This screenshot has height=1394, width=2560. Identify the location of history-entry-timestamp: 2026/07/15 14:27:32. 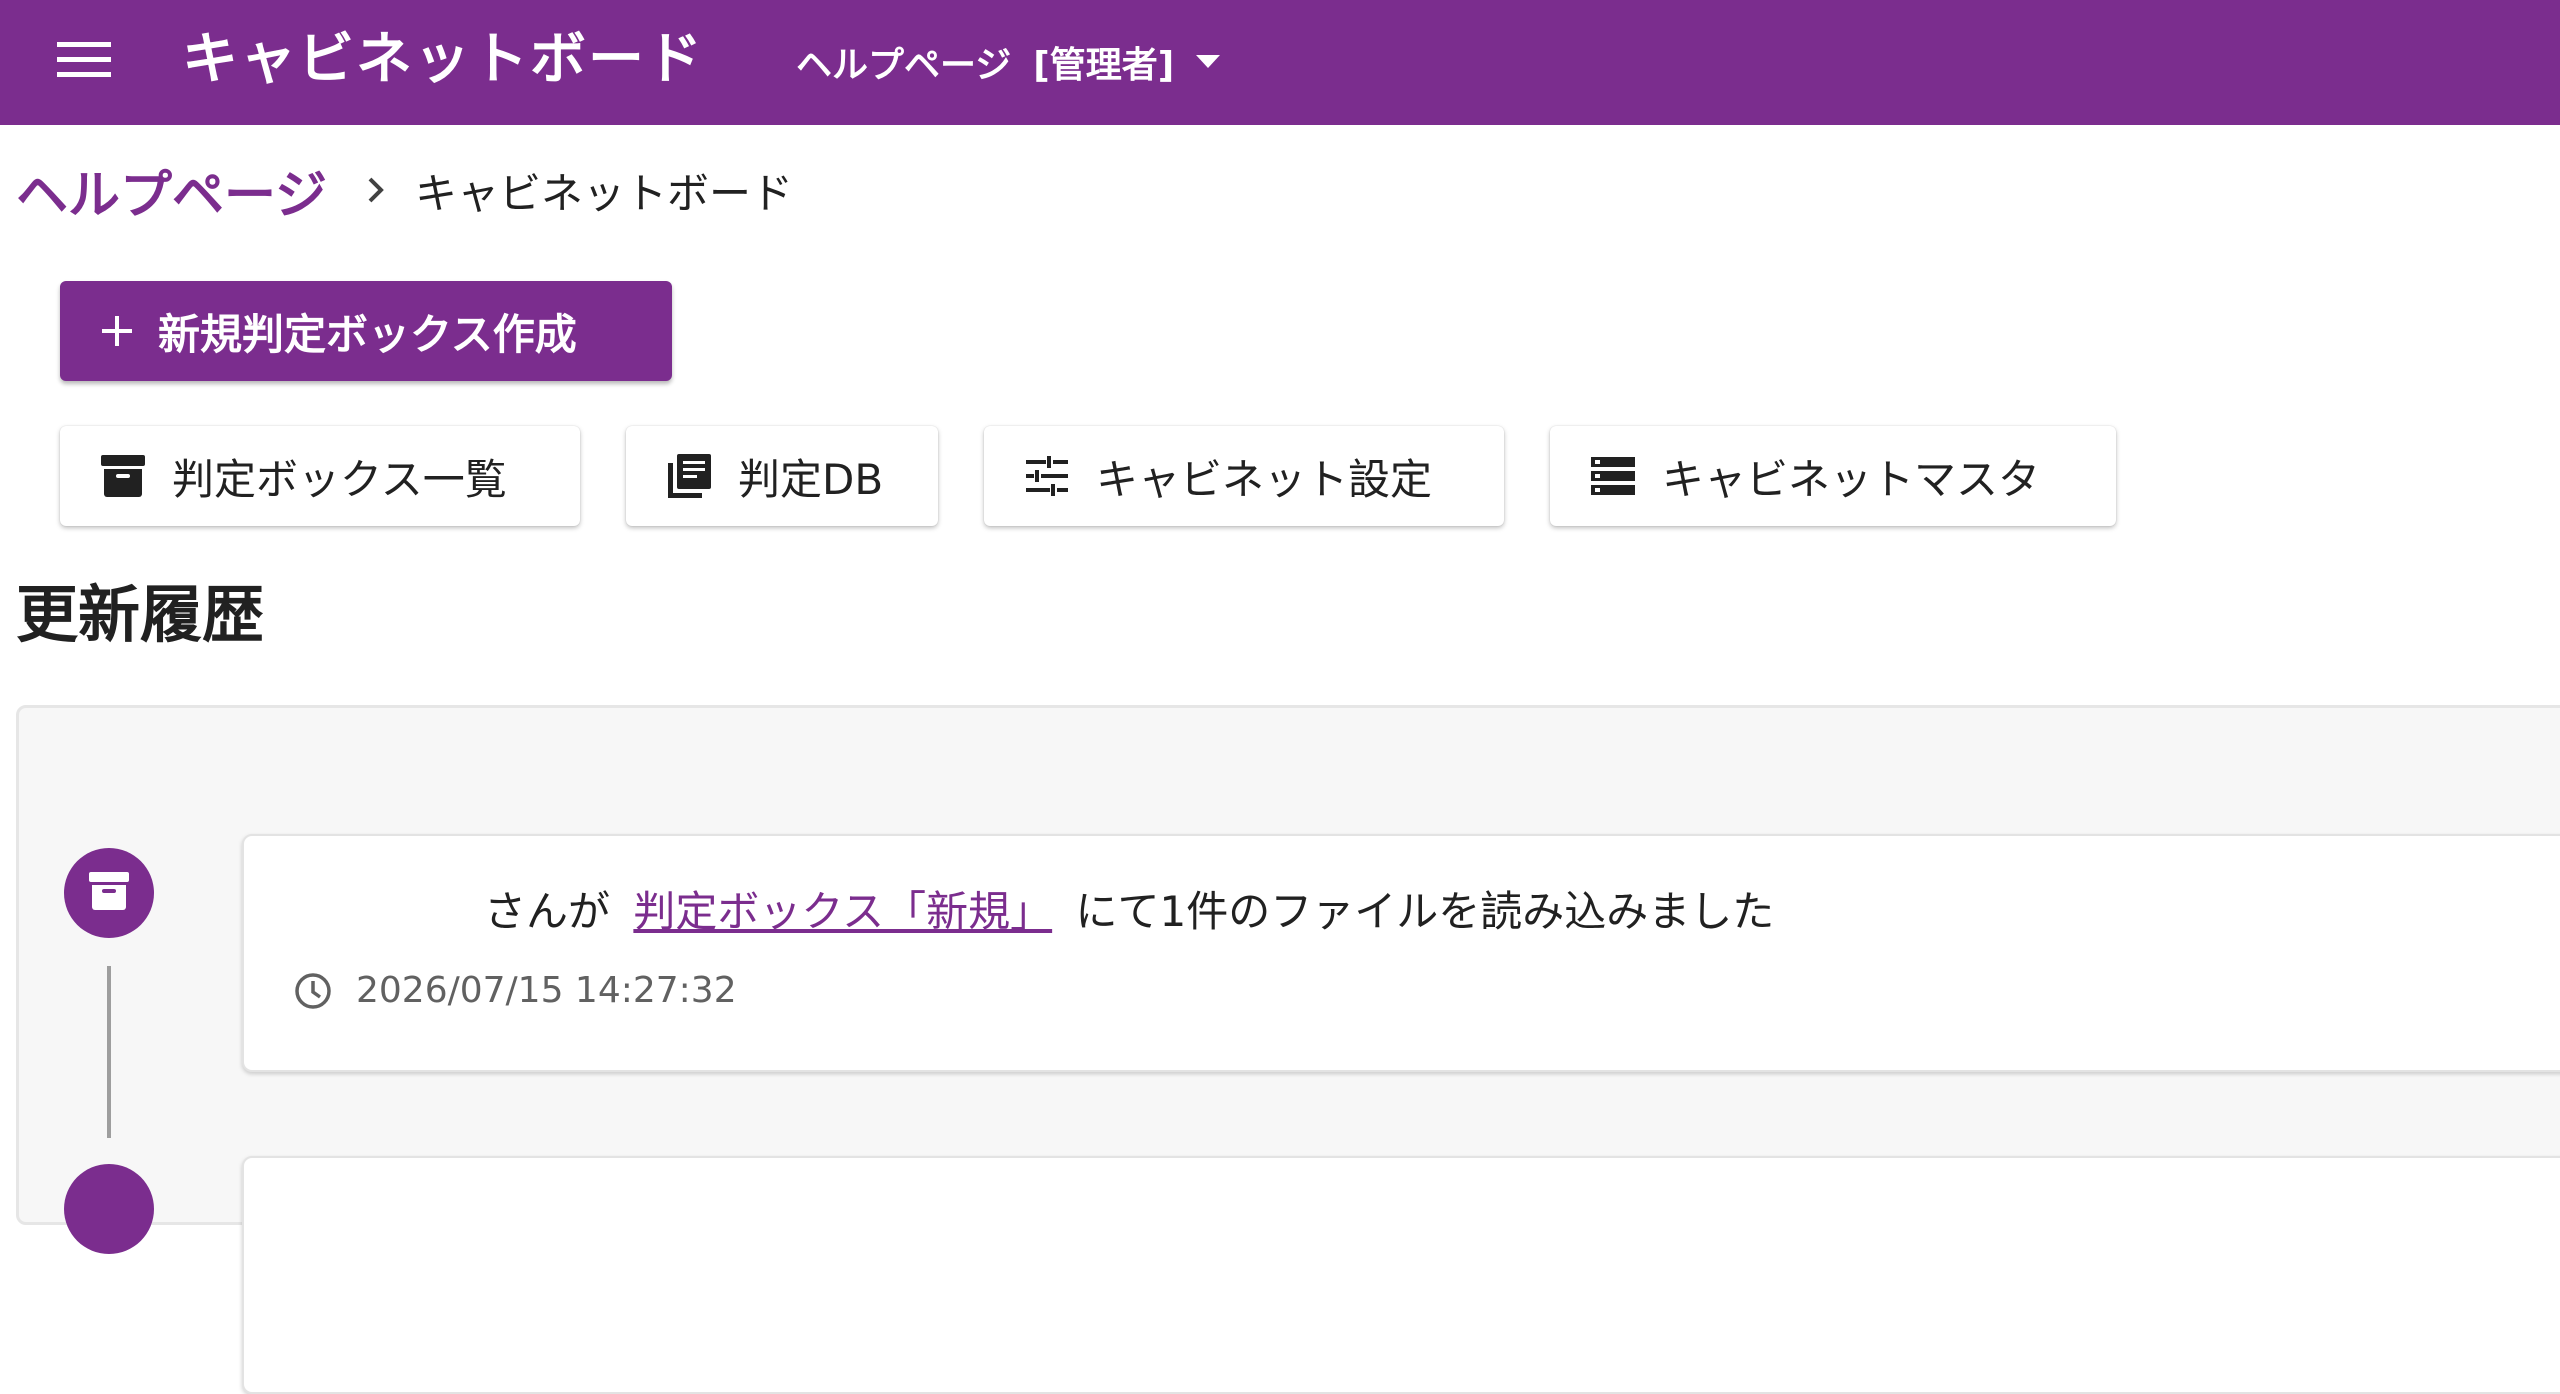
(546, 990).